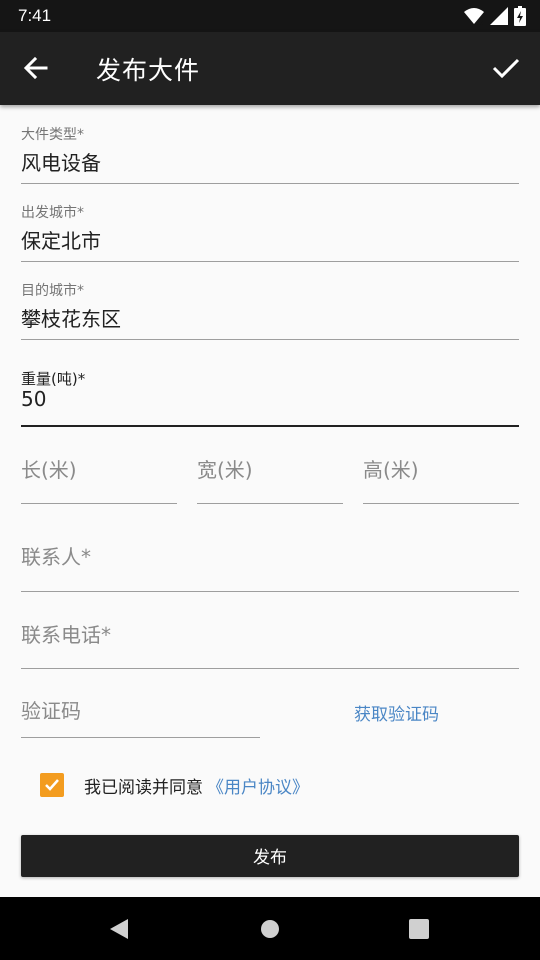  What do you see at coordinates (53, 379) in the screenshot?
I see `weight-label: 重量(吨)*` at bounding box center [53, 379].